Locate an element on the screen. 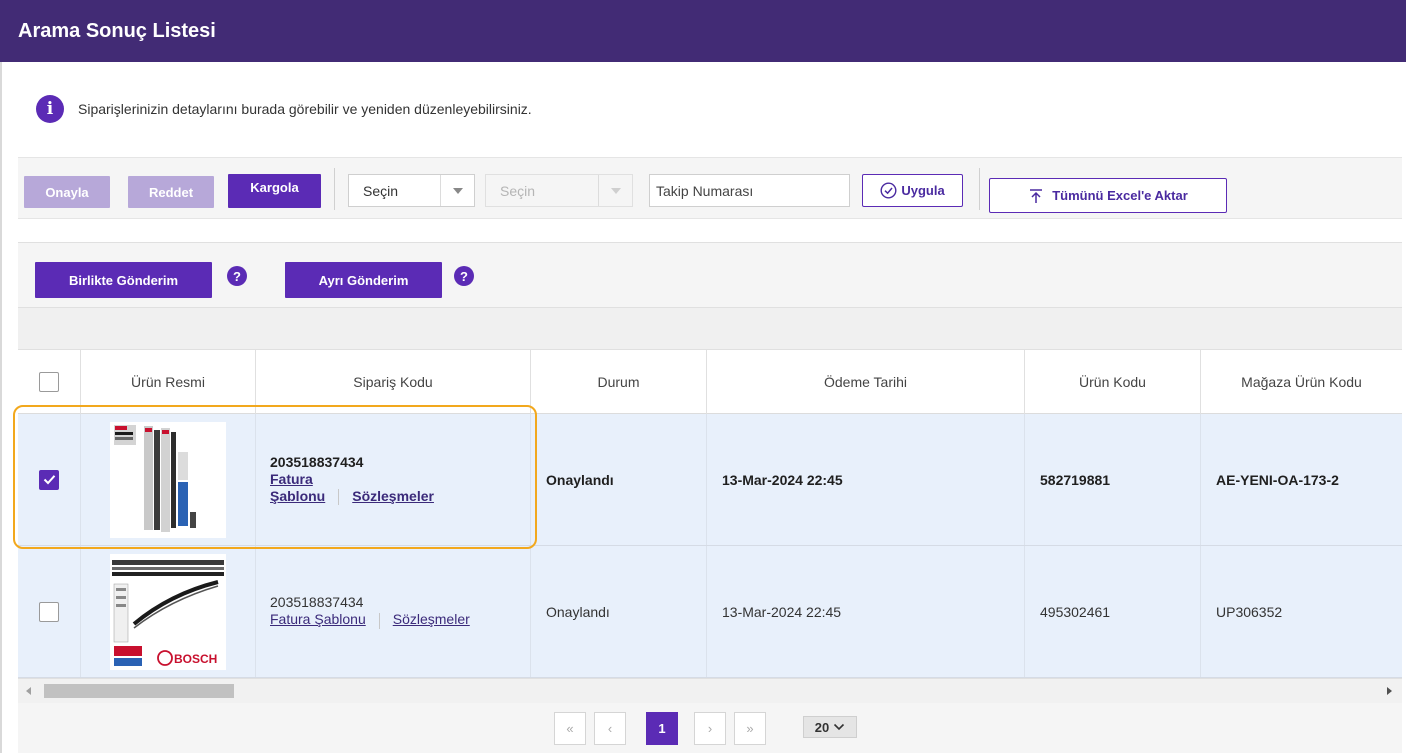 The height and width of the screenshot is (753, 1406). wiper-blade-package-image: BOSCH is located at coordinates (168, 611).